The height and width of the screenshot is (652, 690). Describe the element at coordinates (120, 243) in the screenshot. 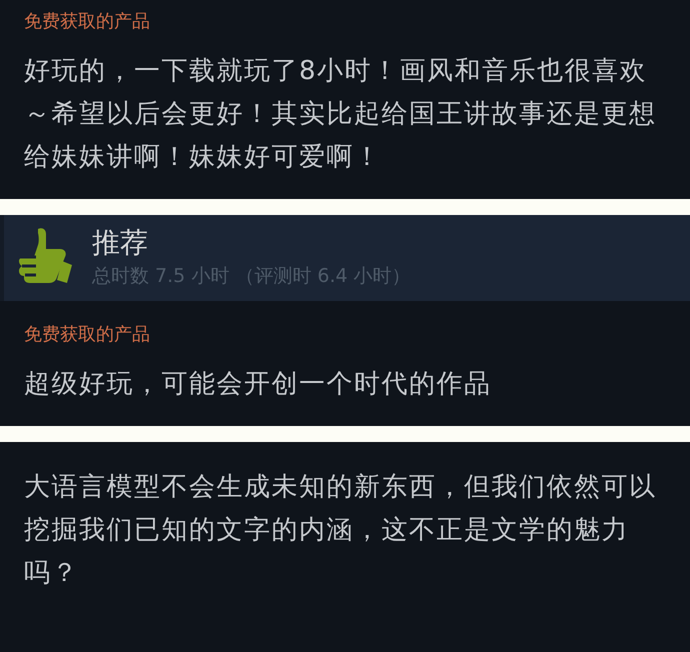

I see `review-verdict: 推荐` at that location.